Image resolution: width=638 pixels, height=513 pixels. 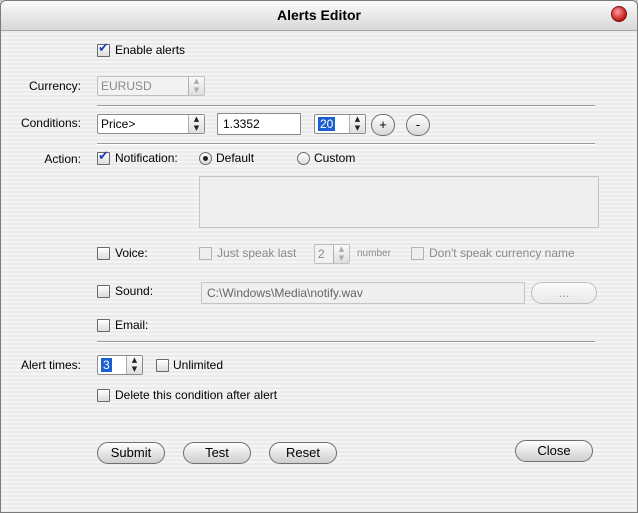 What do you see at coordinates (332, 254) in the screenshot?
I see `speak-count-select: 2 ▲ ▼` at bounding box center [332, 254].